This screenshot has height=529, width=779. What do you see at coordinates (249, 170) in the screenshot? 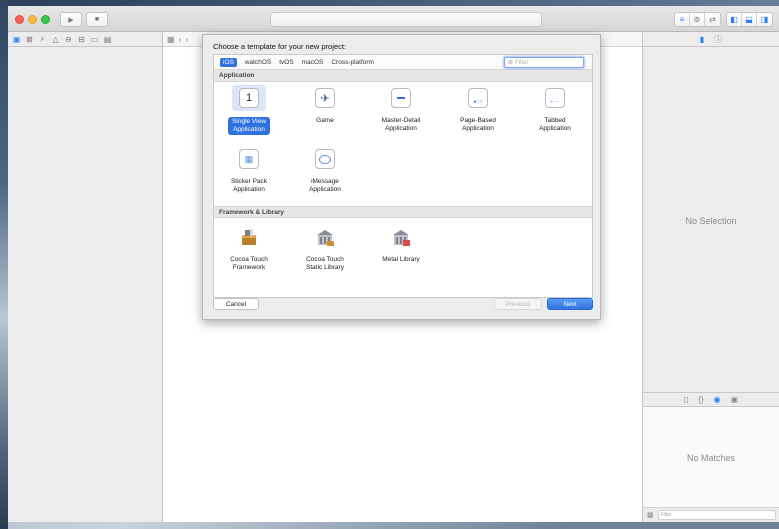
I see `template-sticker-pack: ▦ Sticker Pack Application` at bounding box center [249, 170].